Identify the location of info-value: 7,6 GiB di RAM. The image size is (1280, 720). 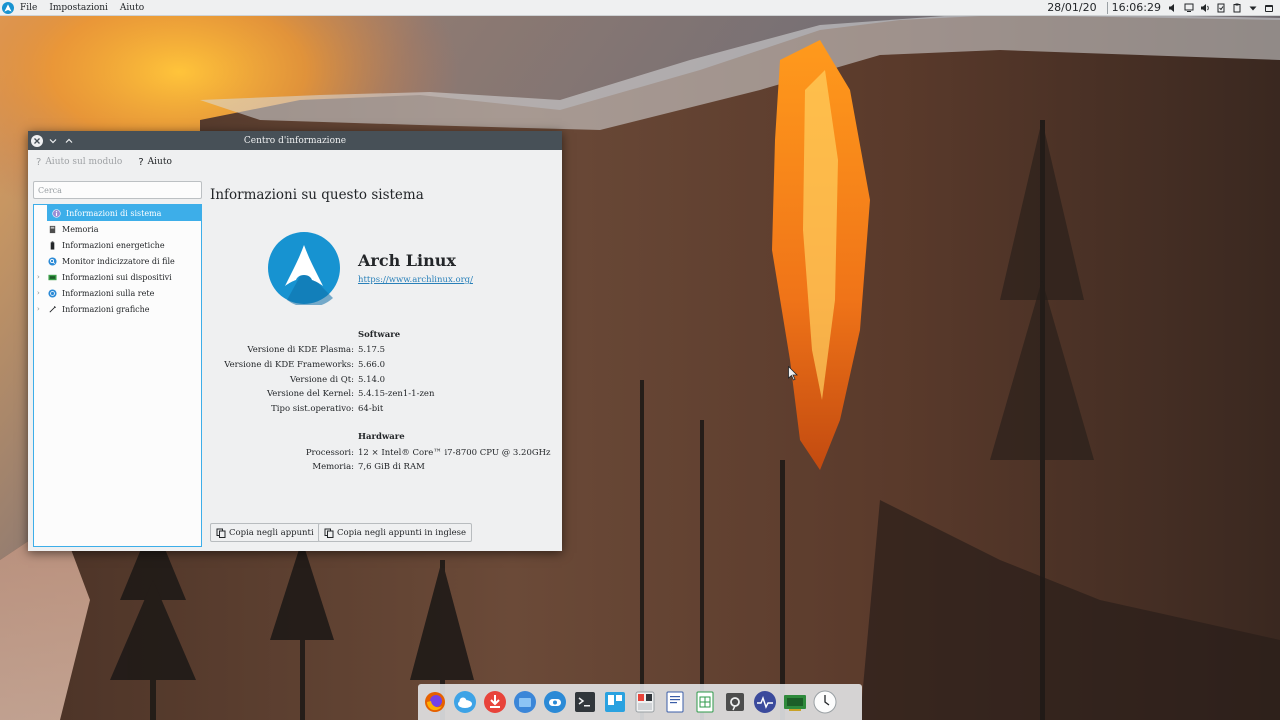
(391, 467).